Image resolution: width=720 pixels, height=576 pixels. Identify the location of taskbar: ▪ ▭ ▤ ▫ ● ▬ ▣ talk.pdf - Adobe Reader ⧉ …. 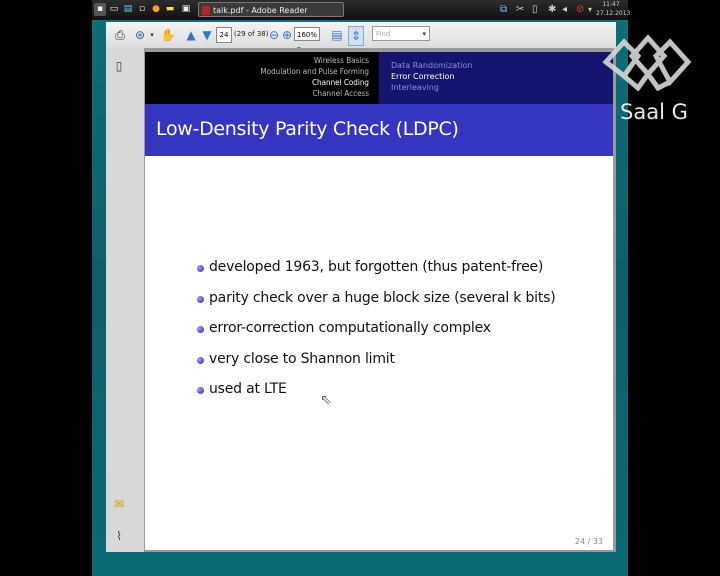
(361, 10).